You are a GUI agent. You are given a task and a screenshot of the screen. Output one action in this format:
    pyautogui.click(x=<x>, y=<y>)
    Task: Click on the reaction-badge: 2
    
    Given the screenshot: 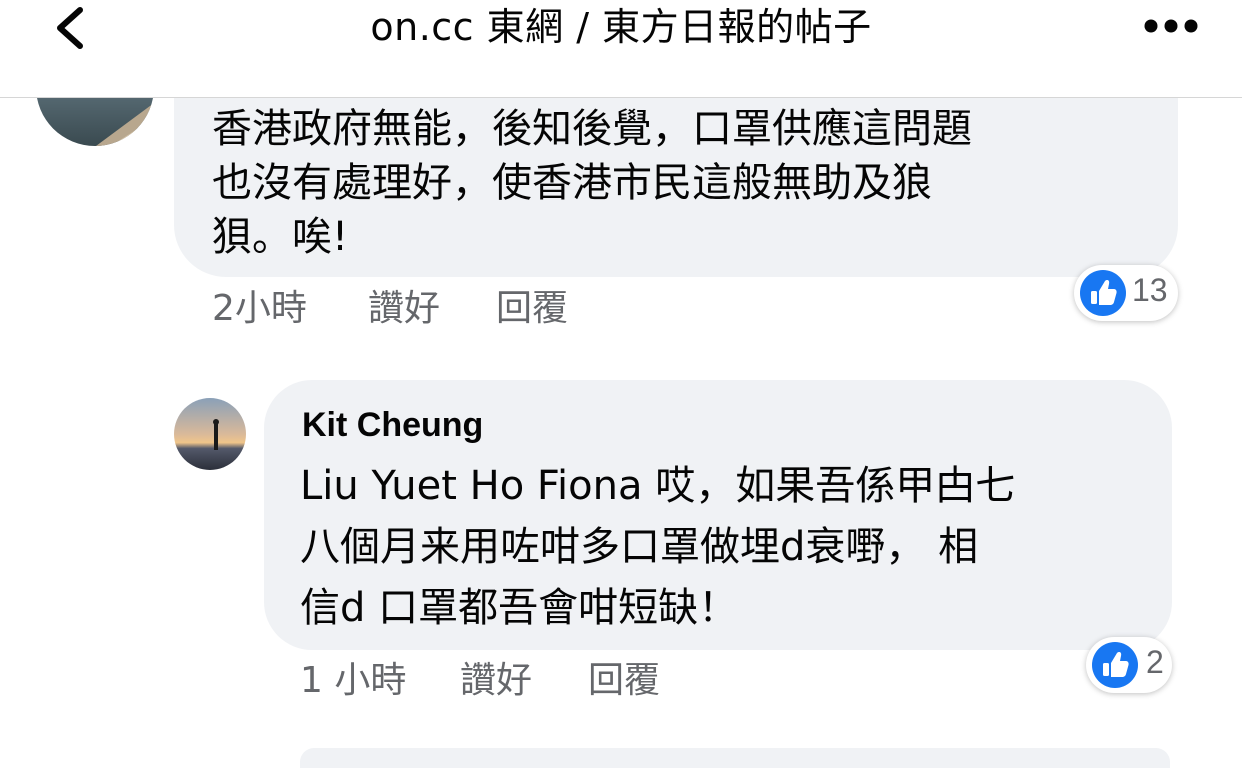 What is the action you would take?
    pyautogui.click(x=1129, y=665)
    